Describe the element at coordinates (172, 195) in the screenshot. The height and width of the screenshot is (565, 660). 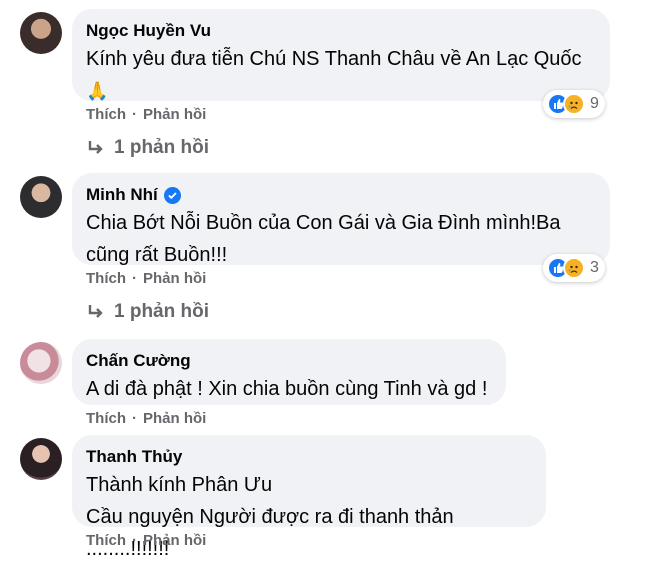
I see `verified-badge-icon` at that location.